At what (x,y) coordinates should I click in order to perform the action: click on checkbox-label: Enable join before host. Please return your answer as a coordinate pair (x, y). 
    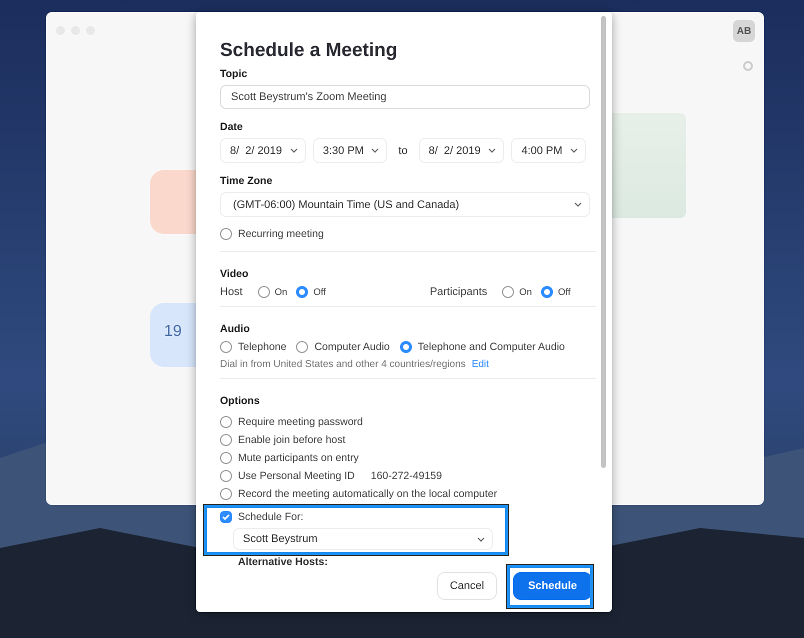
    Looking at the image, I should click on (292, 440).